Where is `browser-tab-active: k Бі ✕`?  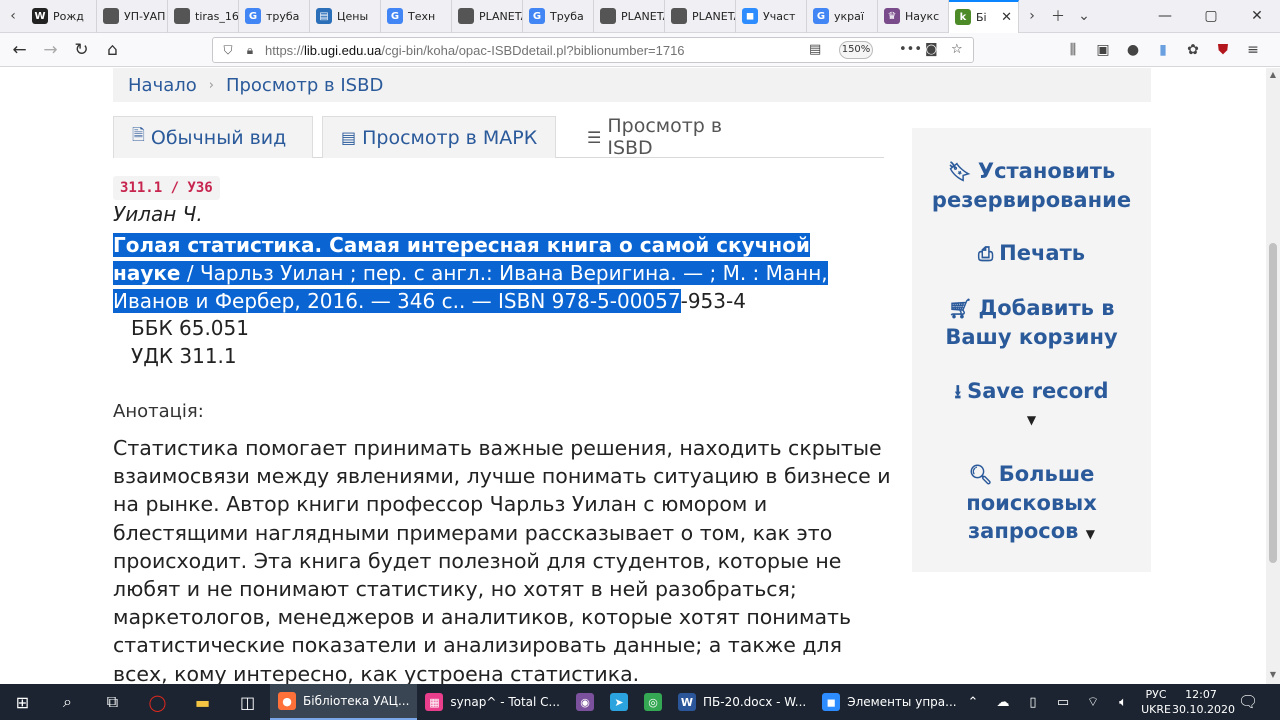 browser-tab-active: k Бі ✕ is located at coordinates (984, 16).